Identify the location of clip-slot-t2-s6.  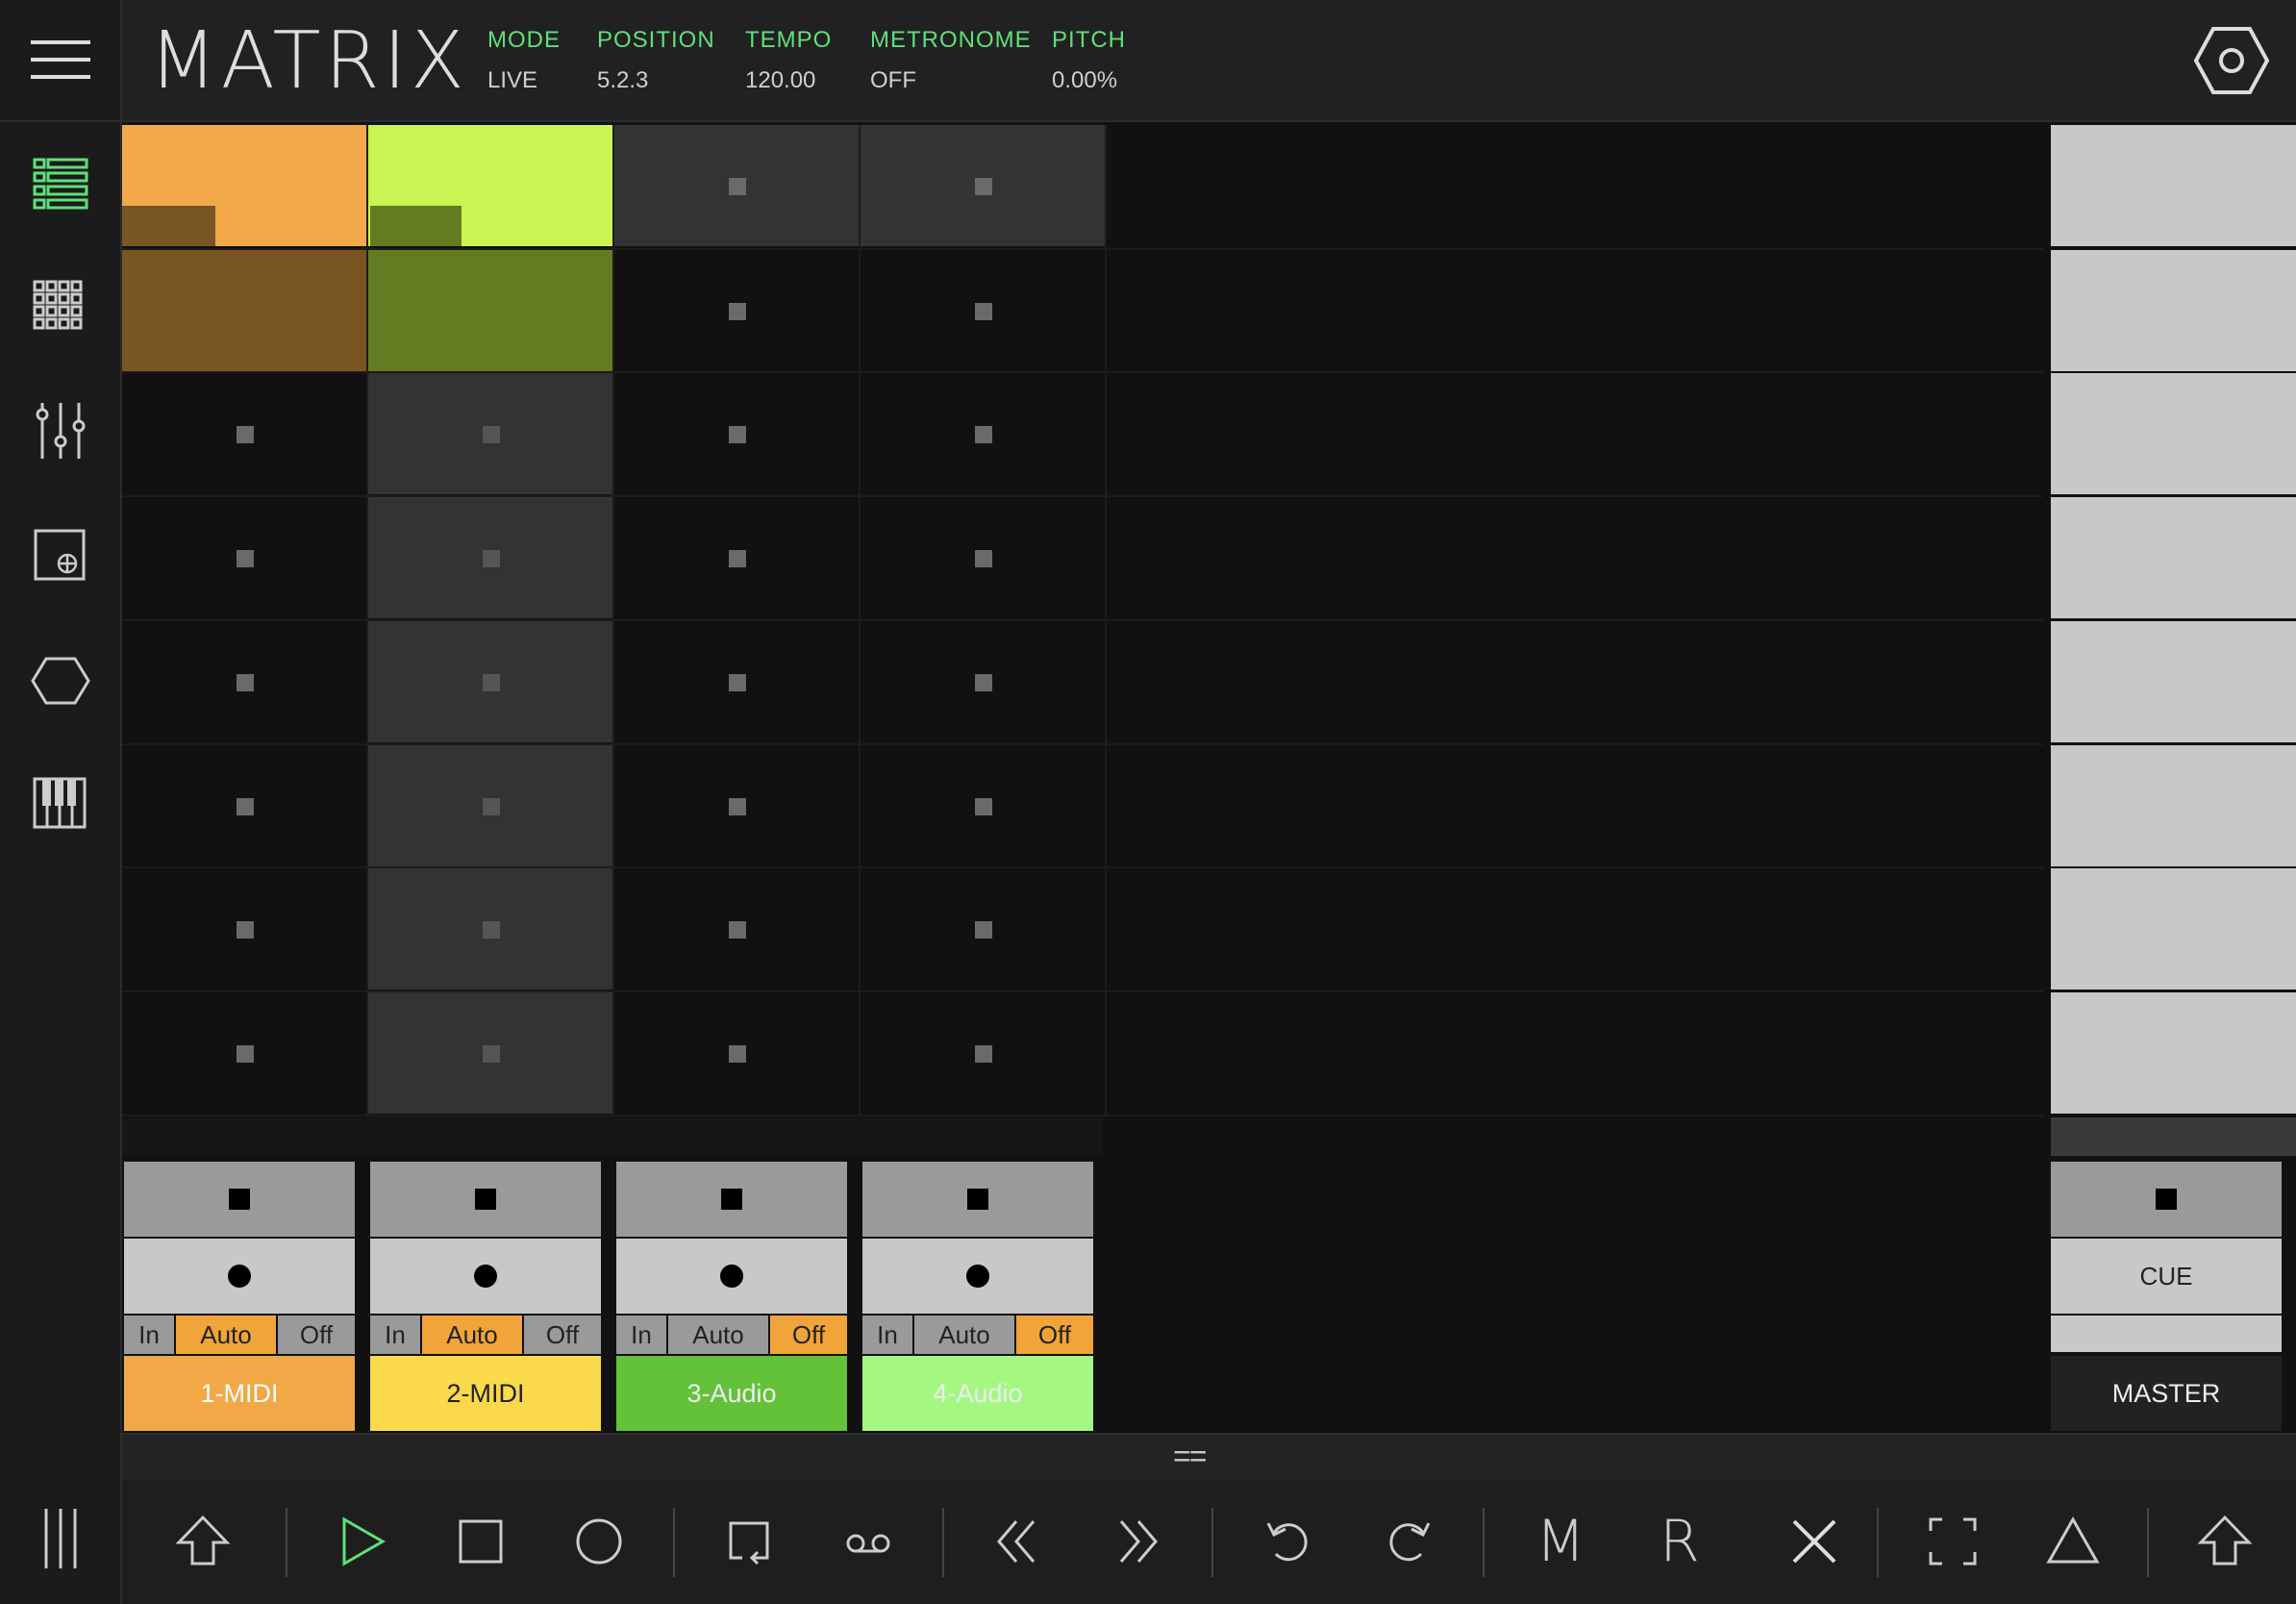
(490, 805).